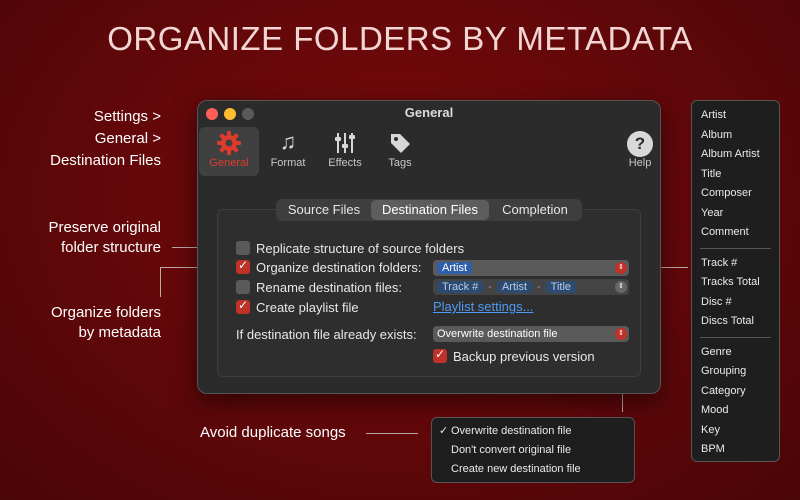 The height and width of the screenshot is (500, 800). I want to click on menu-item-label: Create new destination file, so click(516, 469).